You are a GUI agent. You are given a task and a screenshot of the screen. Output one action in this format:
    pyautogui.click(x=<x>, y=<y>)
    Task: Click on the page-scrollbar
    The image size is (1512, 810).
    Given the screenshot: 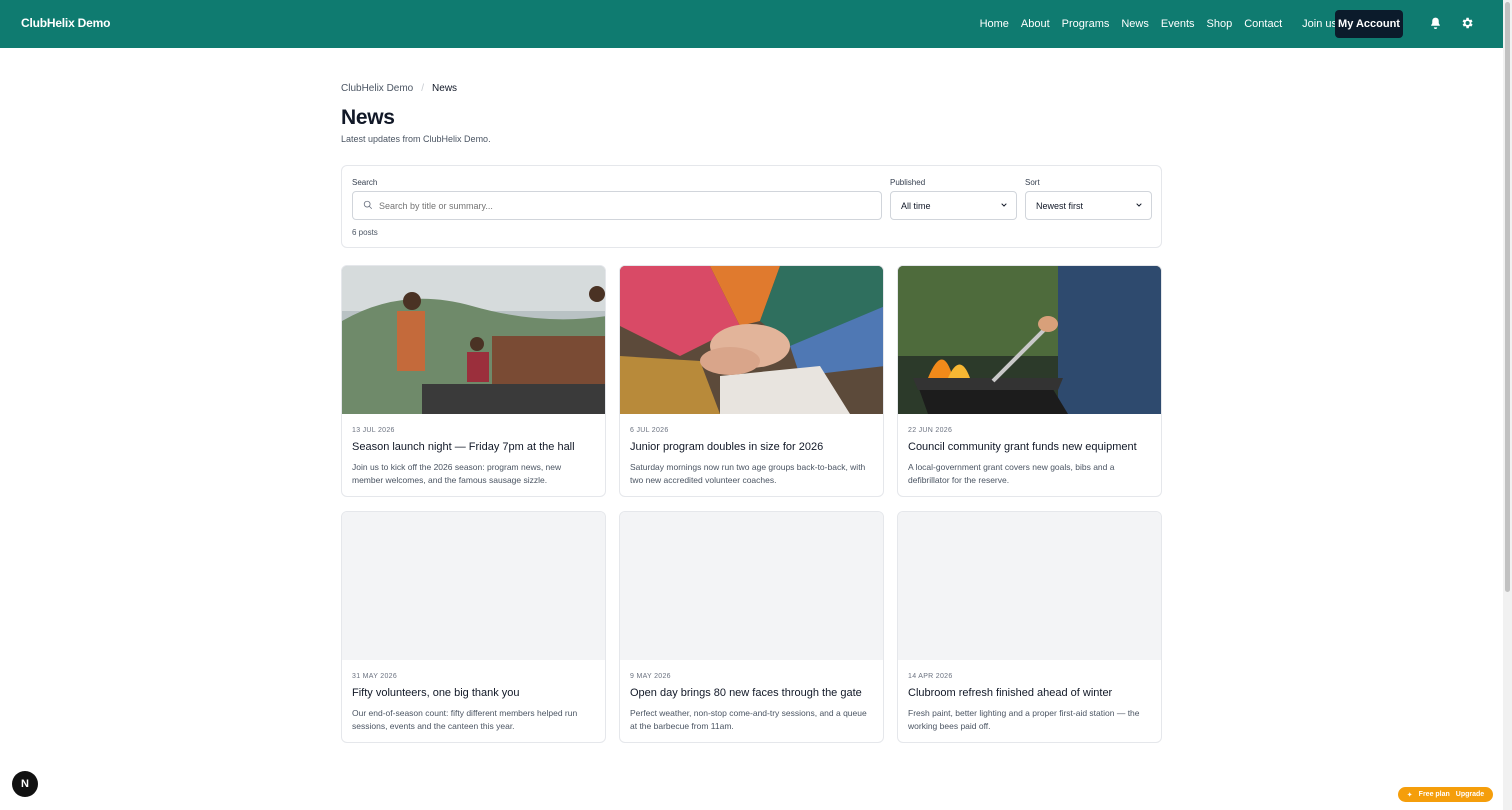 What is the action you would take?
    pyautogui.click(x=1507, y=405)
    